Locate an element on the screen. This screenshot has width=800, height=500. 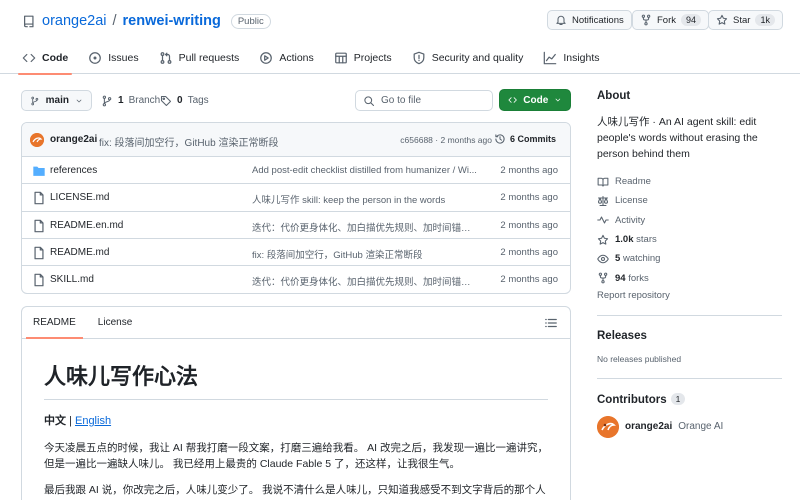
tab-security-label: Security and quality is located at coordinates (477, 58).